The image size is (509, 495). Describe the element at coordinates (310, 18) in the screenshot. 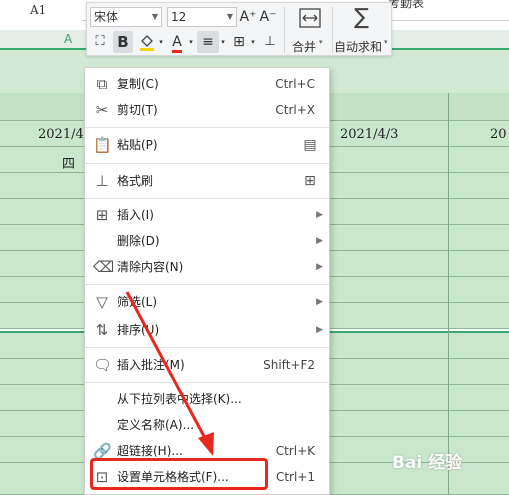

I see `merge-cells-icon` at that location.